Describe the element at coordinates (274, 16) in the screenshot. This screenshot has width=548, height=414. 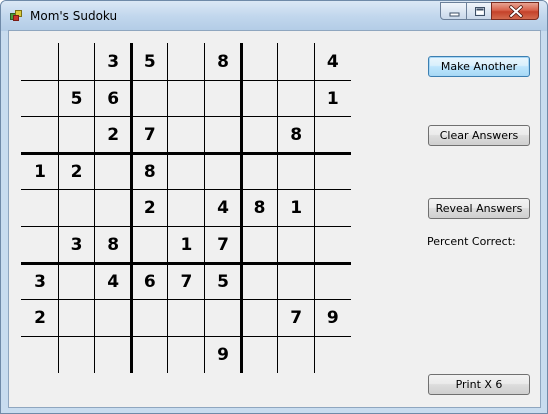
I see `title-bar: Mom's Sudoku` at that location.